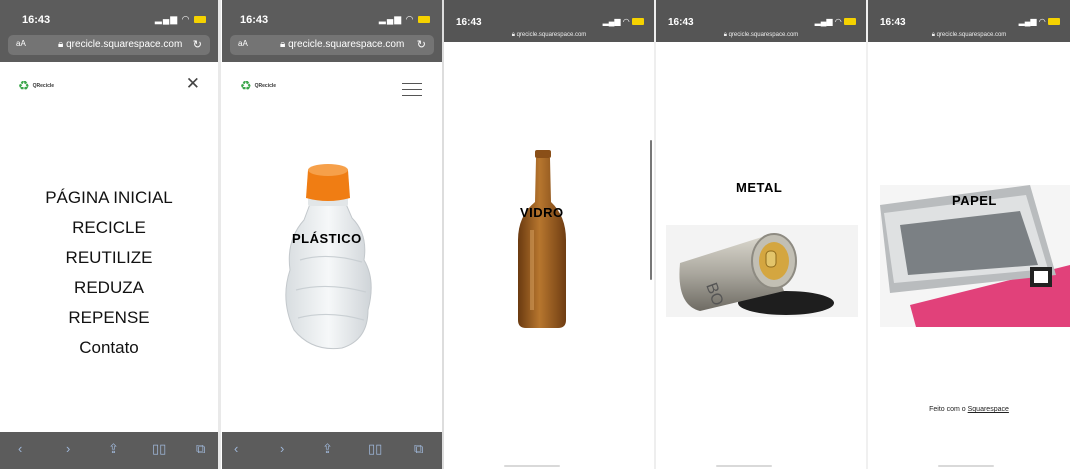 The height and width of the screenshot is (469, 1070). I want to click on footer-credit: Feito com o Squarespace, so click(969, 409).